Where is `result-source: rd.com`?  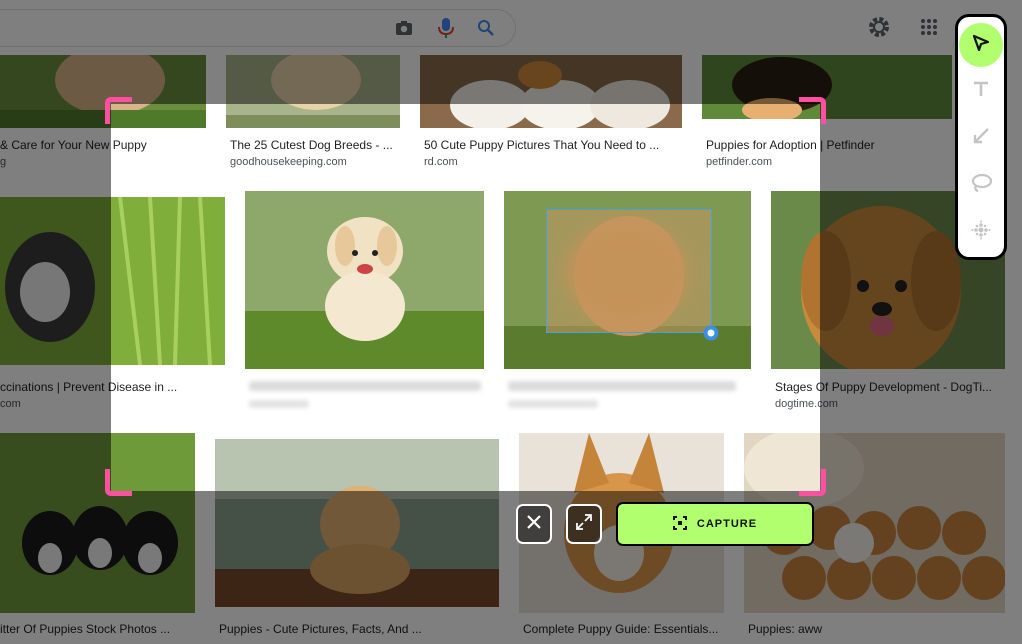 result-source: rd.com is located at coordinates (441, 162).